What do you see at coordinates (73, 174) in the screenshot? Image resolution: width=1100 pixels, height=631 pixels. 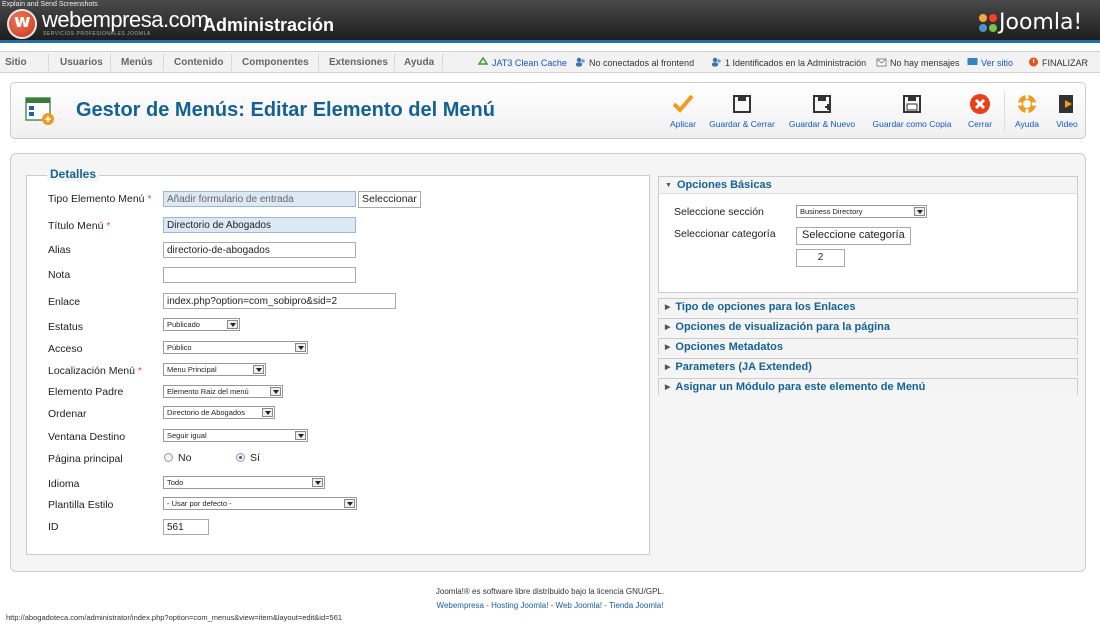 I see `details-legend: Detalles` at bounding box center [73, 174].